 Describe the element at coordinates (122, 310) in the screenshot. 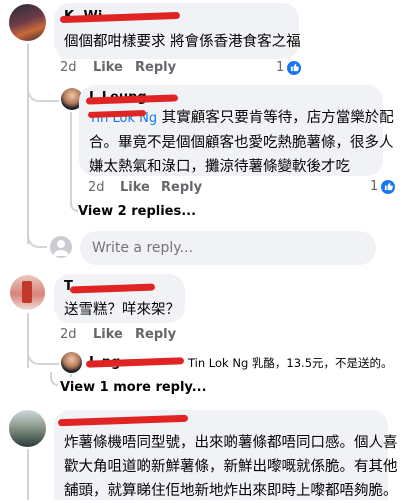

I see `comment-text: 送雪糕？咩來架？` at that location.